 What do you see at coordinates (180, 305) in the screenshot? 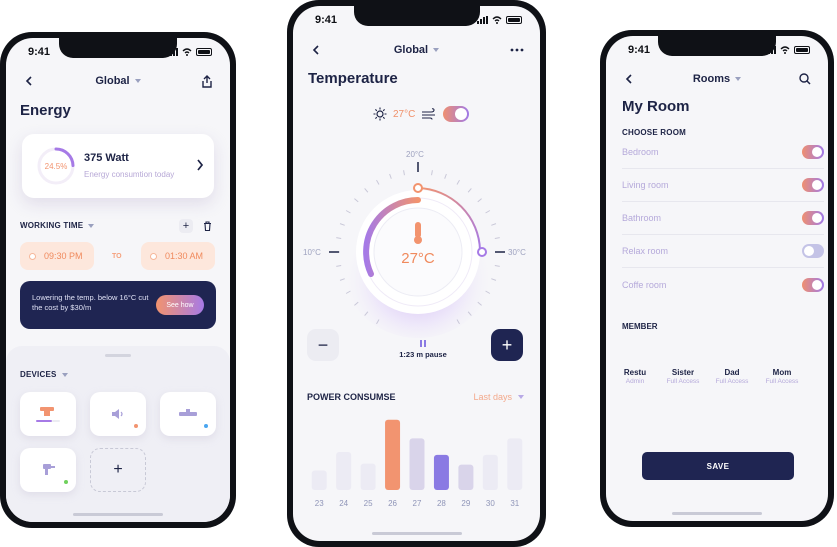
I see `see-how-button: See how` at bounding box center [180, 305].